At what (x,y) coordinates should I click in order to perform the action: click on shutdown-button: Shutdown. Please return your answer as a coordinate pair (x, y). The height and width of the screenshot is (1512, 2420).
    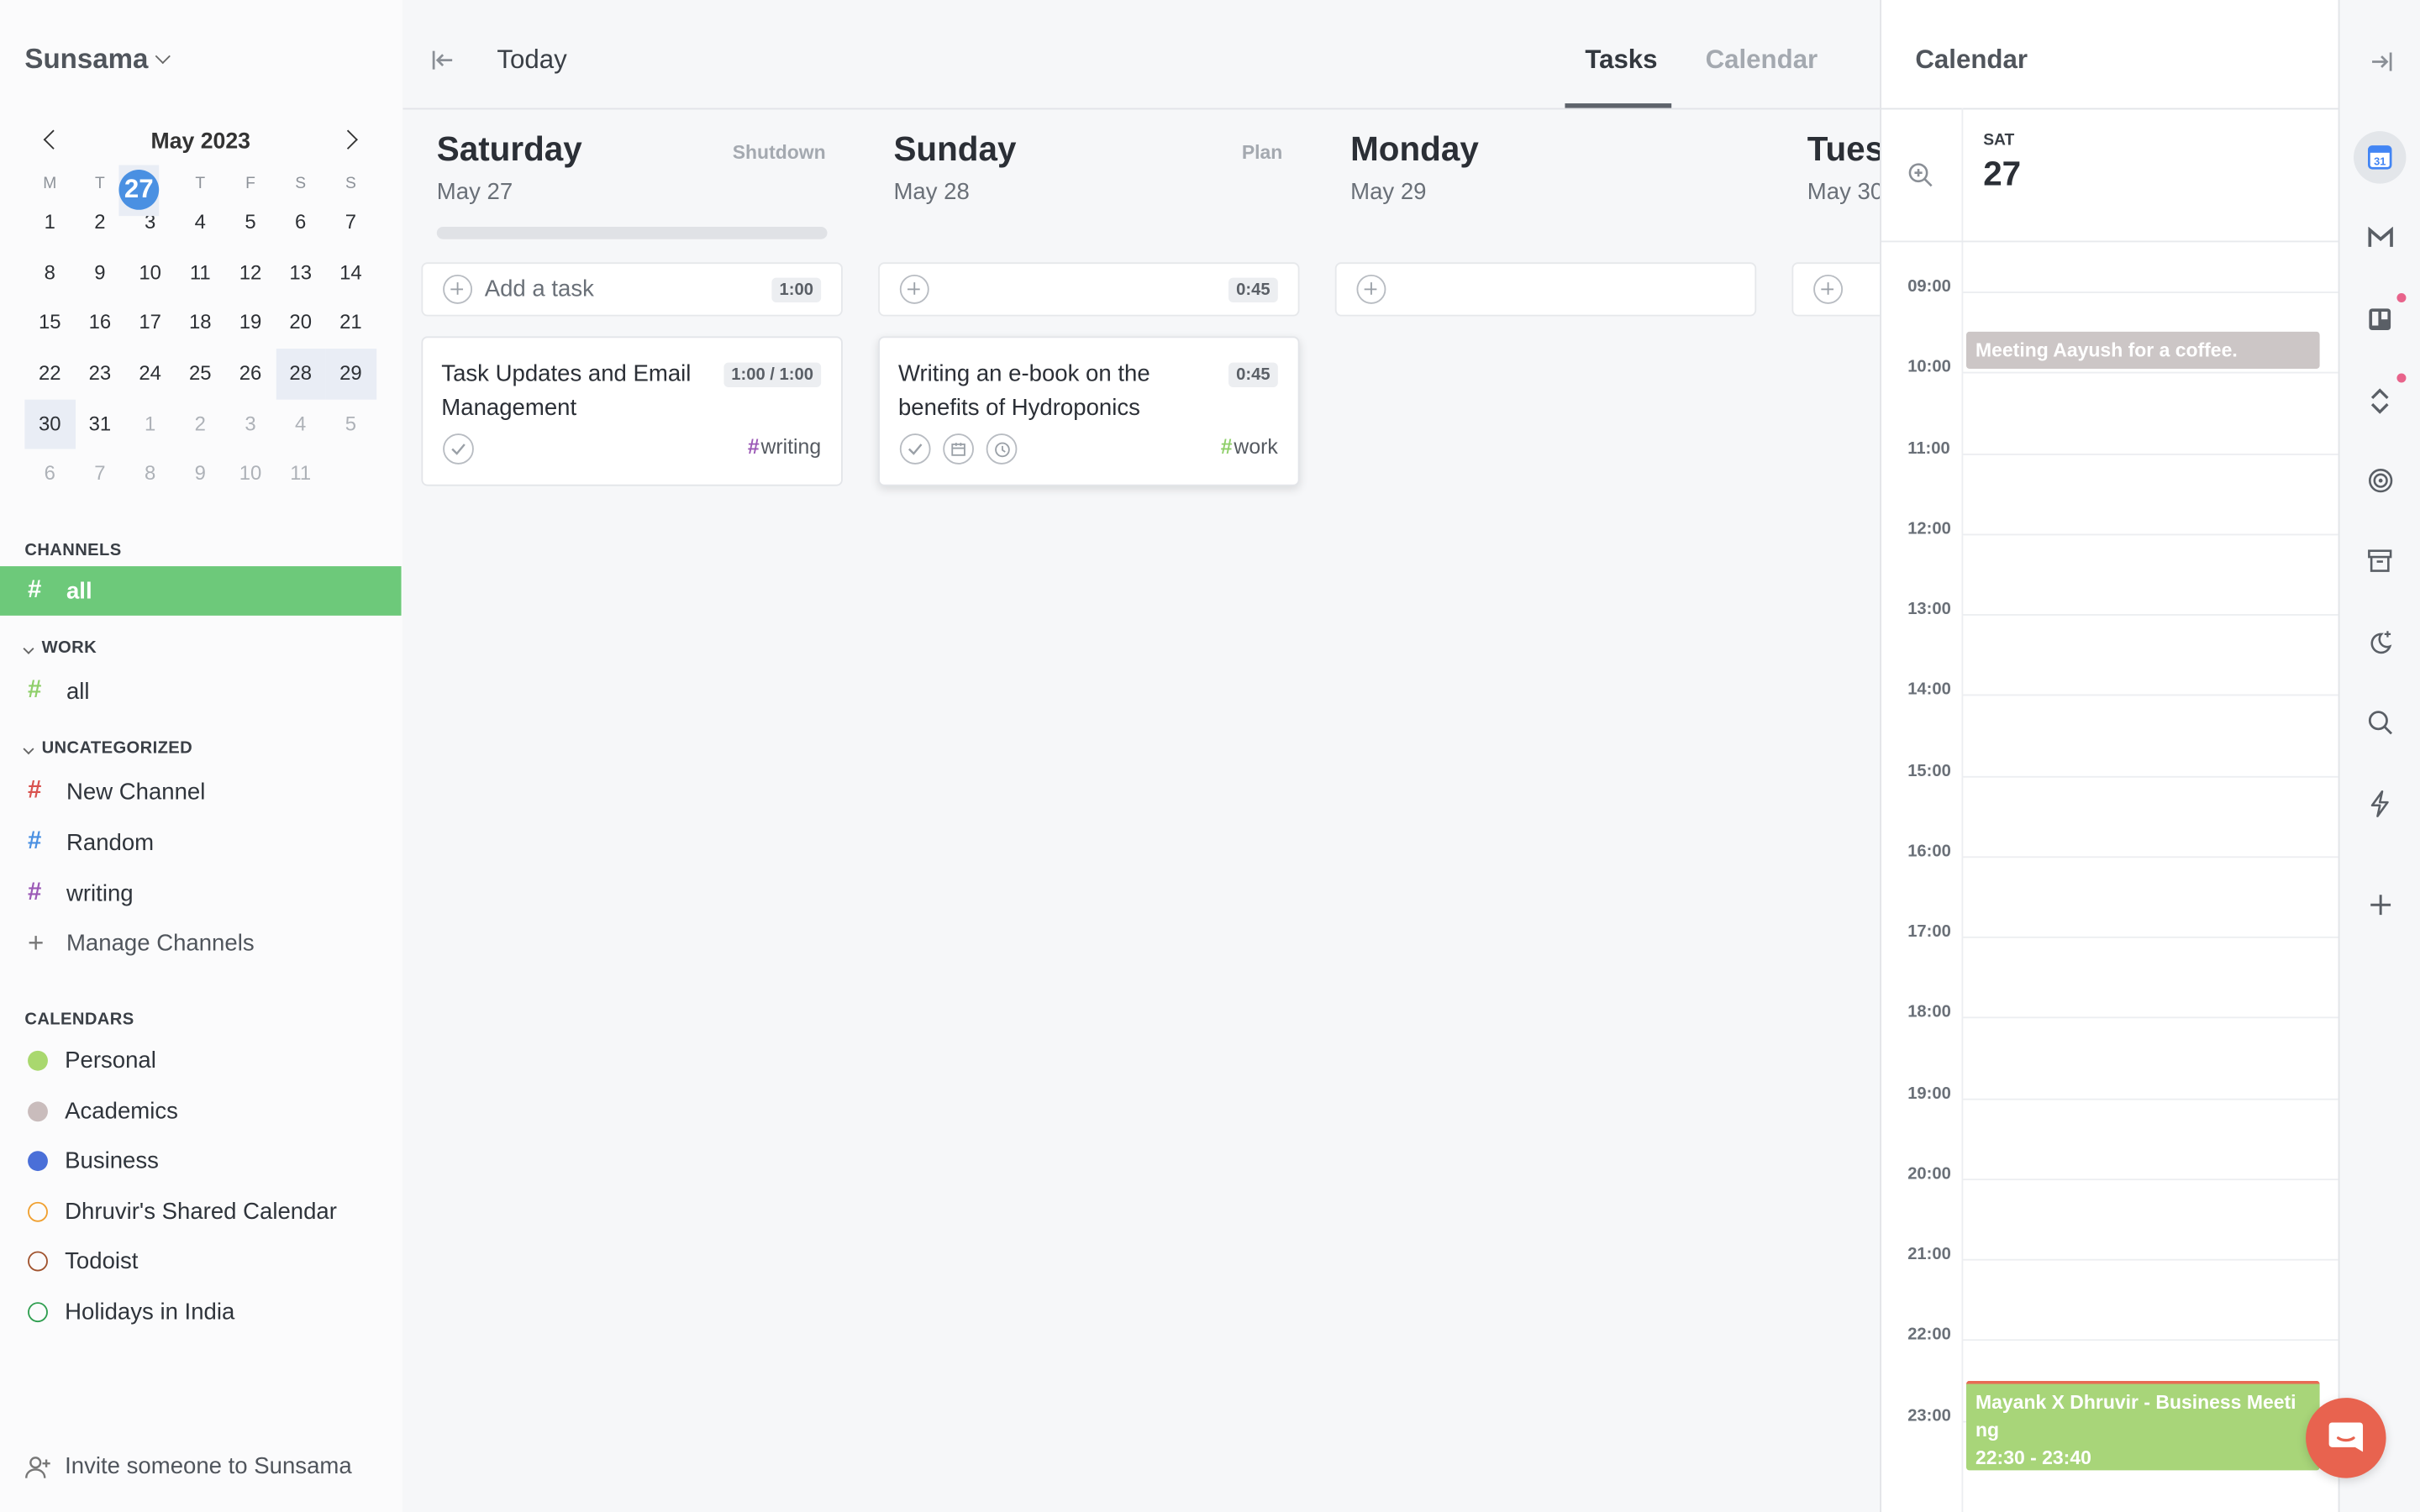
    Looking at the image, I should click on (779, 153).